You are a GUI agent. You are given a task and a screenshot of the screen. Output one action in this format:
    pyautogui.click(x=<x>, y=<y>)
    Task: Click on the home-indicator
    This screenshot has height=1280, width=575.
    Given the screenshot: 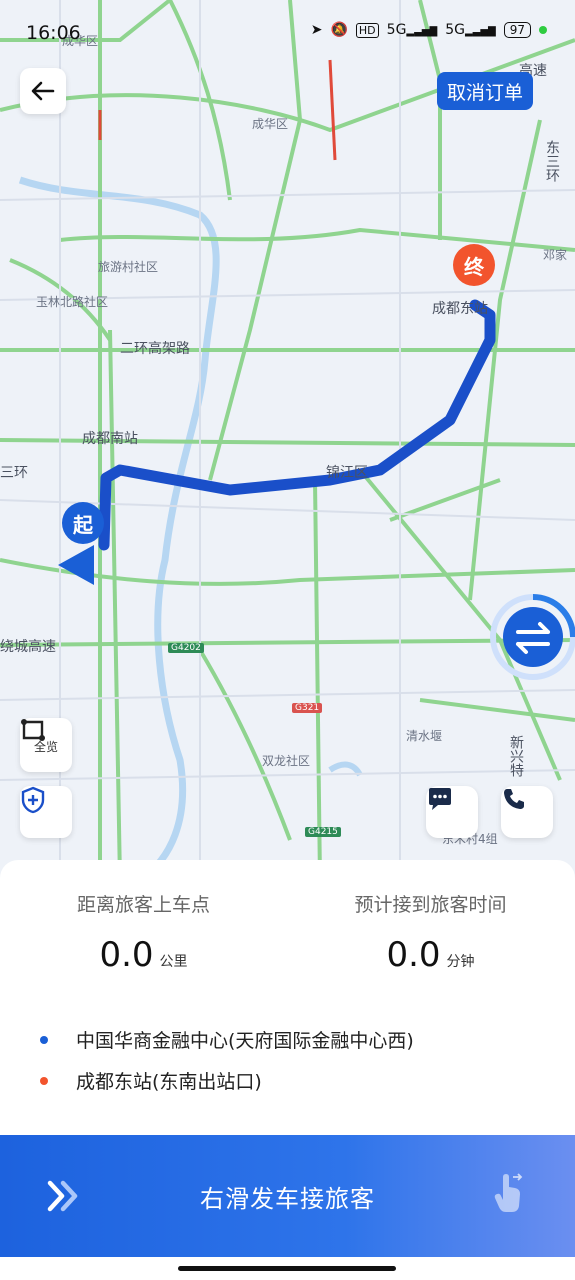 What is the action you would take?
    pyautogui.click(x=287, y=1268)
    